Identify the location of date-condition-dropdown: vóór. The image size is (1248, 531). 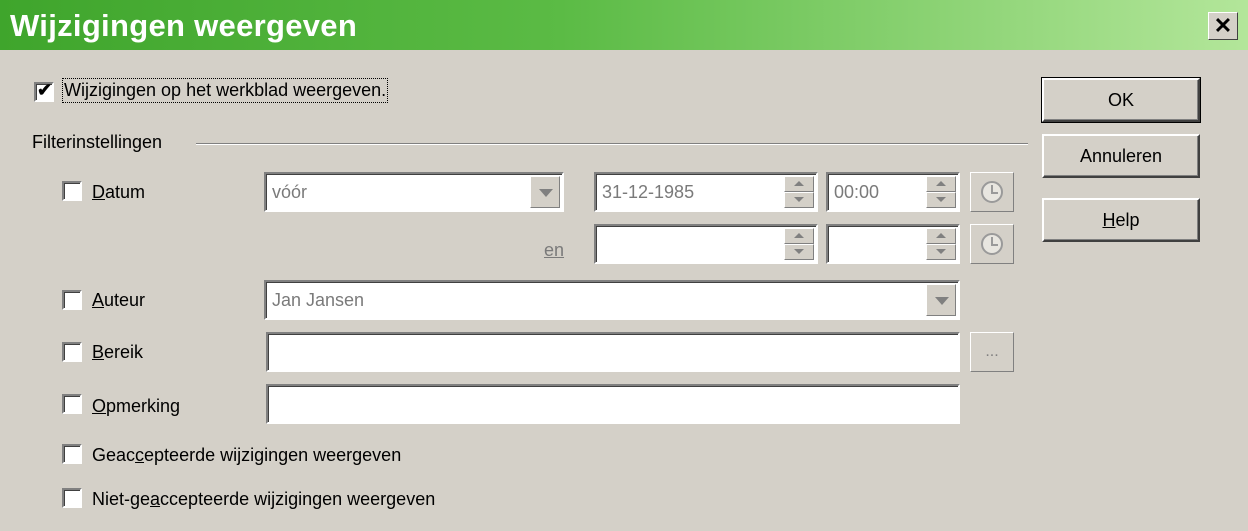
(414, 192).